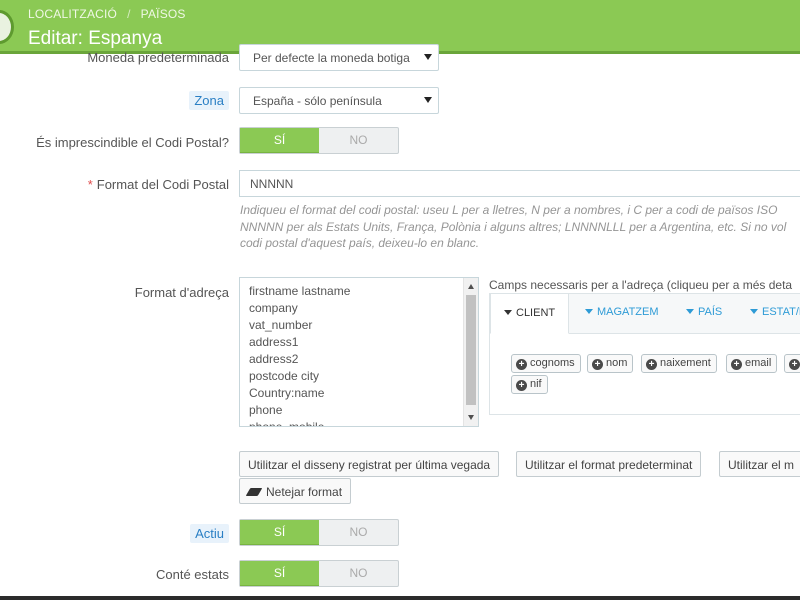 This screenshot has height=600, width=800. Describe the element at coordinates (358, 532) in the screenshot. I see `active-no: NO` at that location.